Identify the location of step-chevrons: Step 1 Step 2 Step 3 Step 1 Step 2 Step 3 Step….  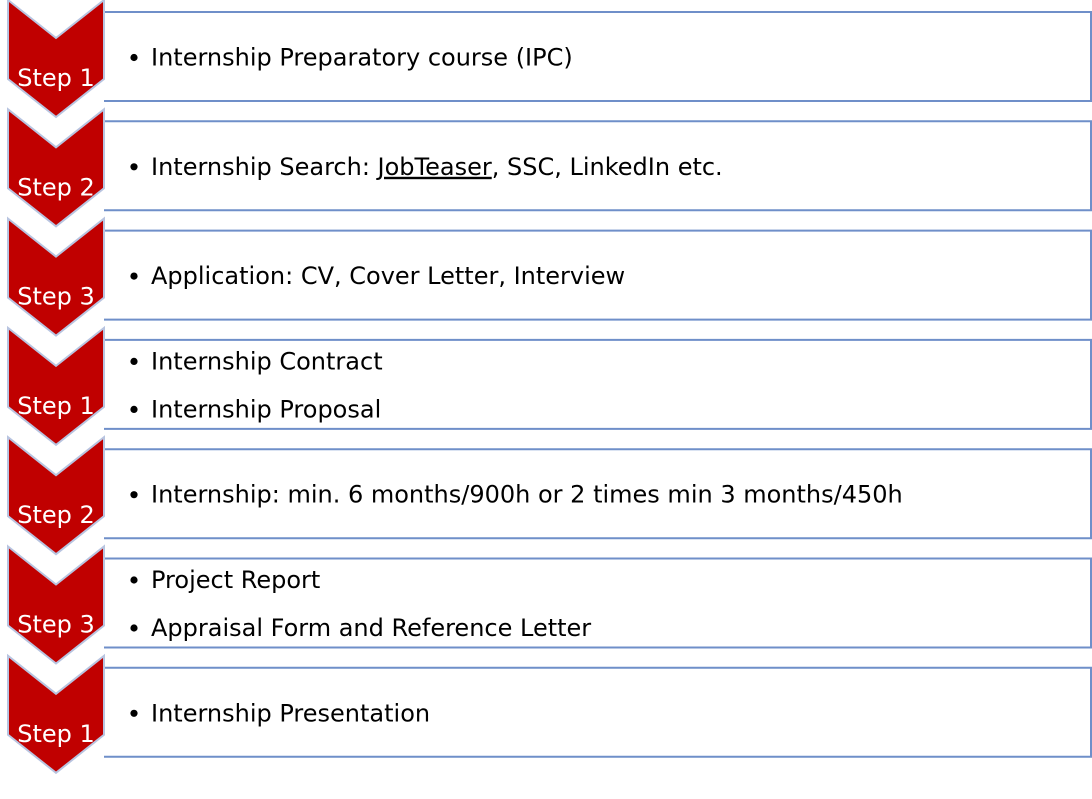
(56, 387).